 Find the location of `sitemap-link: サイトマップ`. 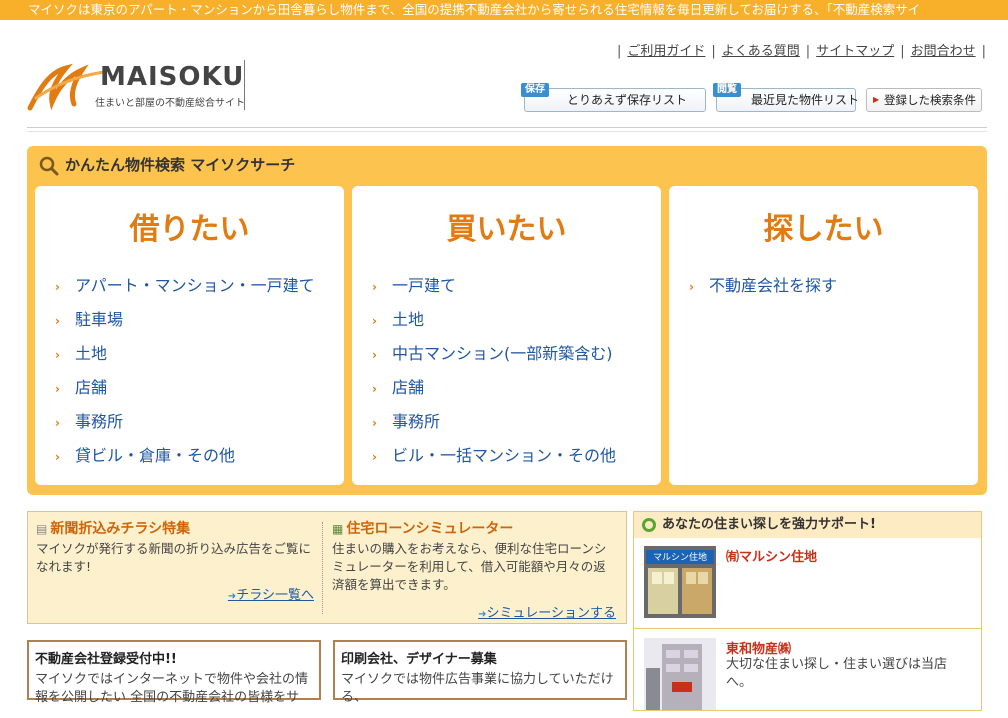

sitemap-link: サイトマップ is located at coordinates (855, 51).